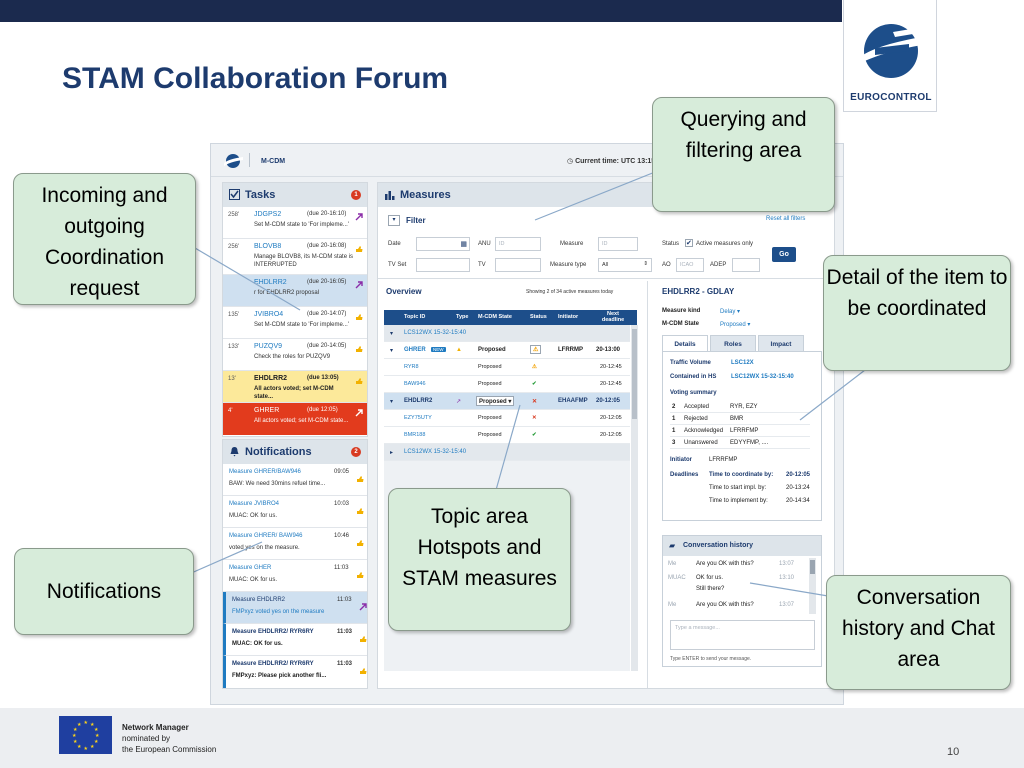 The width and height of the screenshot is (1024, 768). What do you see at coordinates (784, 254) in the screenshot?
I see `go-button: Go` at bounding box center [784, 254].